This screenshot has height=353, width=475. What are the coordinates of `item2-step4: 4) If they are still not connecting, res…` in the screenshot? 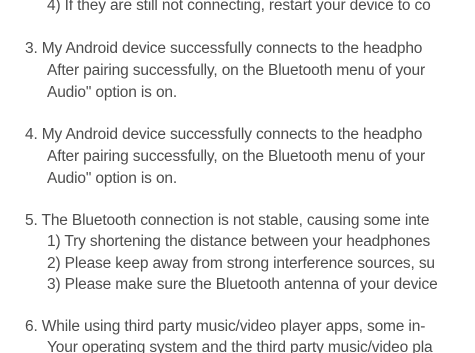 It's located at (239, 7).